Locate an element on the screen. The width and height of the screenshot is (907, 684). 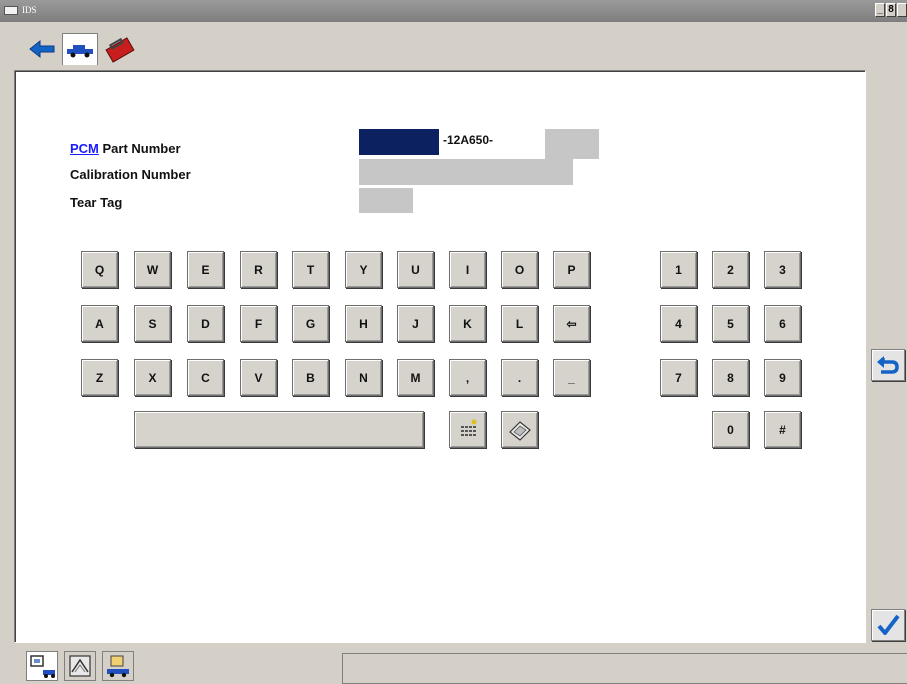
key-h: H is located at coordinates (363, 323).